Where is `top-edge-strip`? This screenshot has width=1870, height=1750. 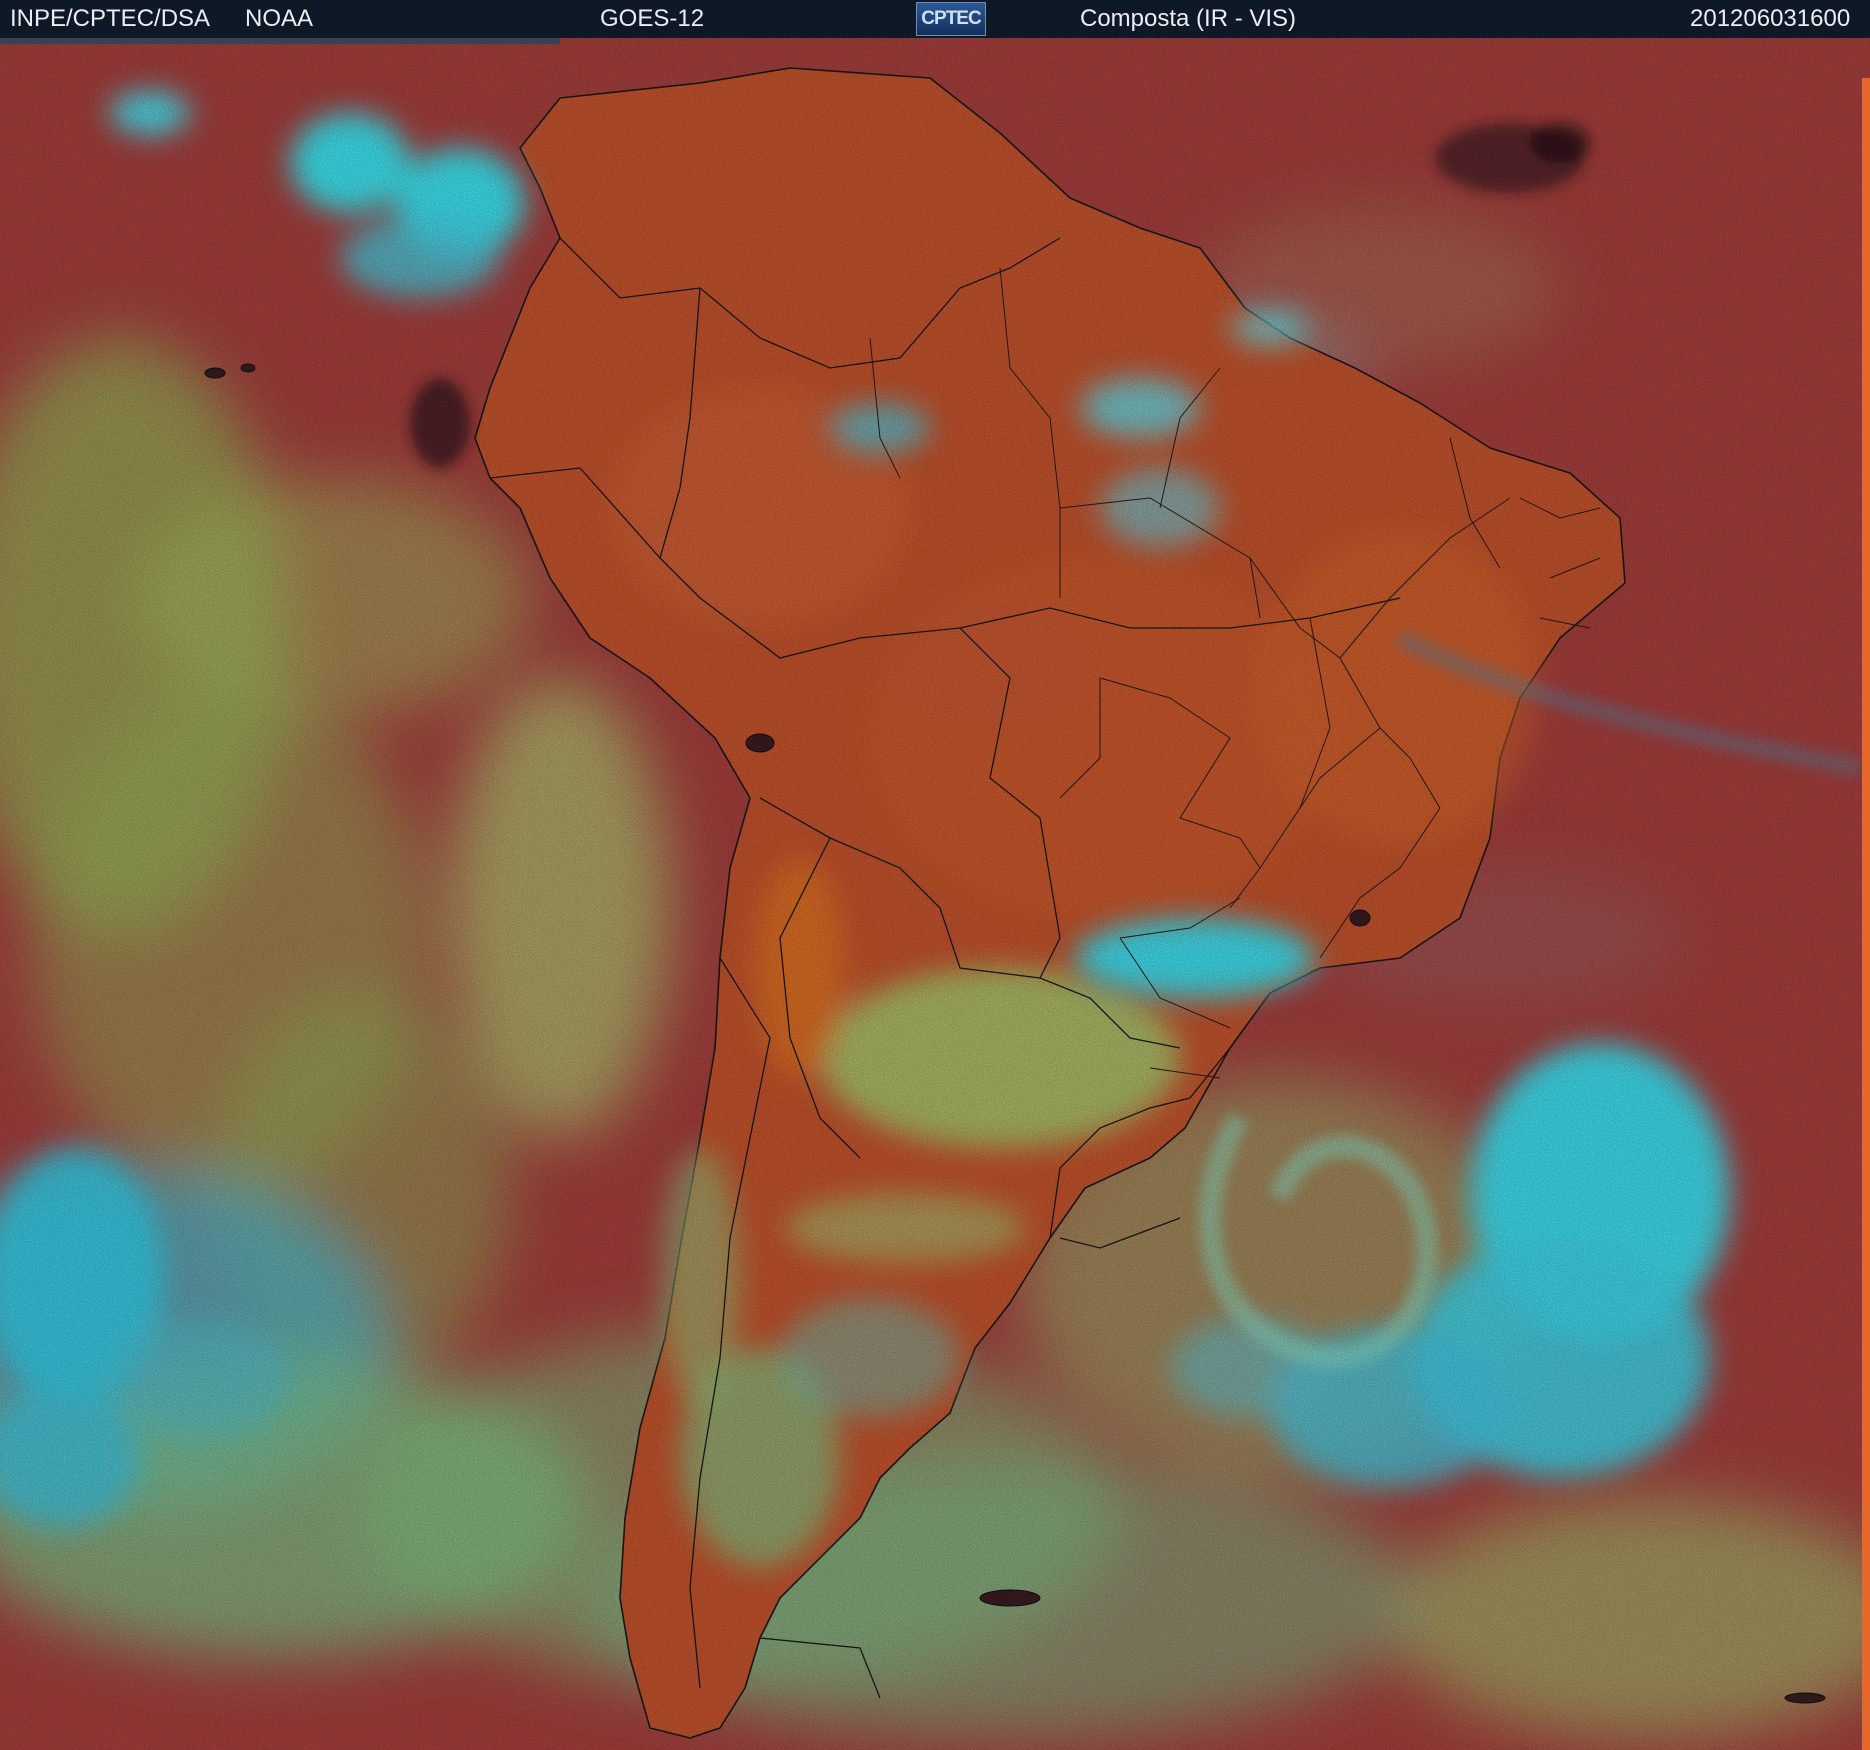
top-edge-strip is located at coordinates (280, 41).